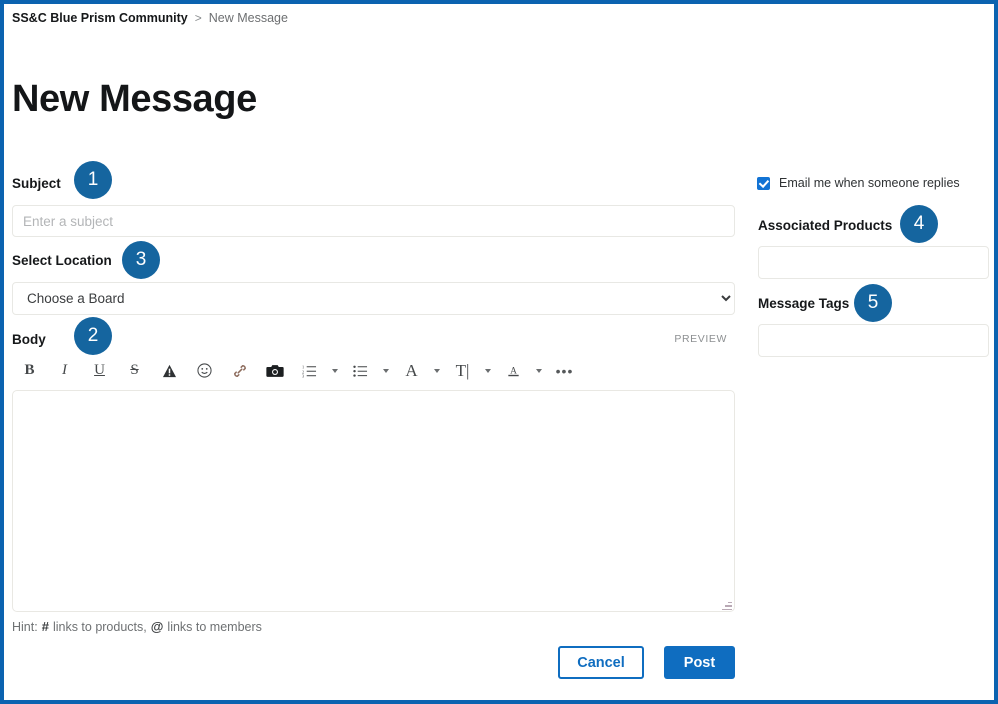 This screenshot has height=704, width=998. Describe the element at coordinates (309, 371) in the screenshot. I see `numbered-list-icon: 1 2 3` at that location.